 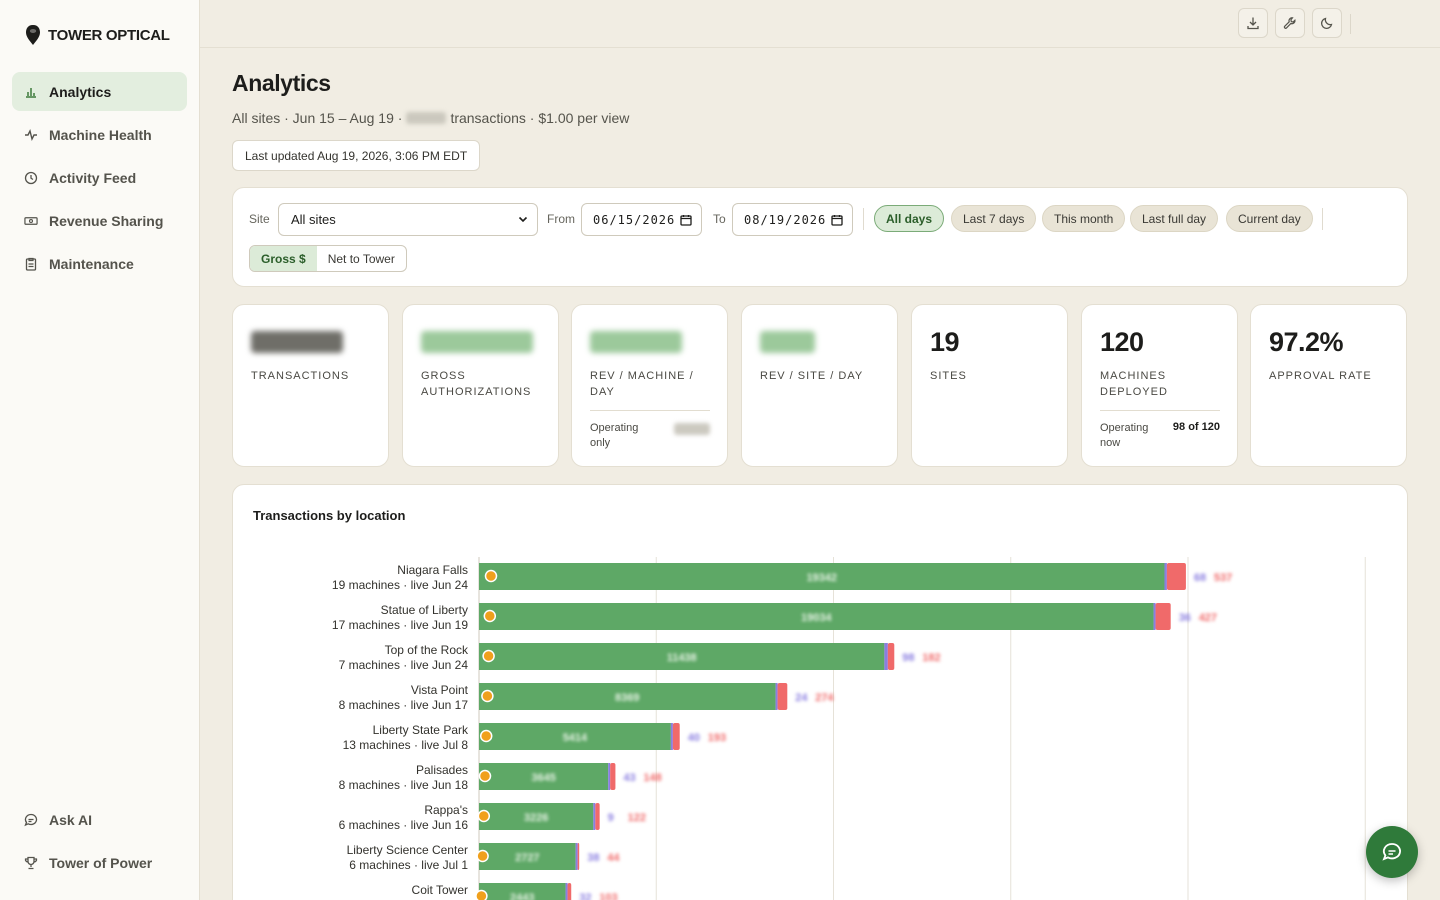 I want to click on bar-chart-icon, so click(x=31, y=92).